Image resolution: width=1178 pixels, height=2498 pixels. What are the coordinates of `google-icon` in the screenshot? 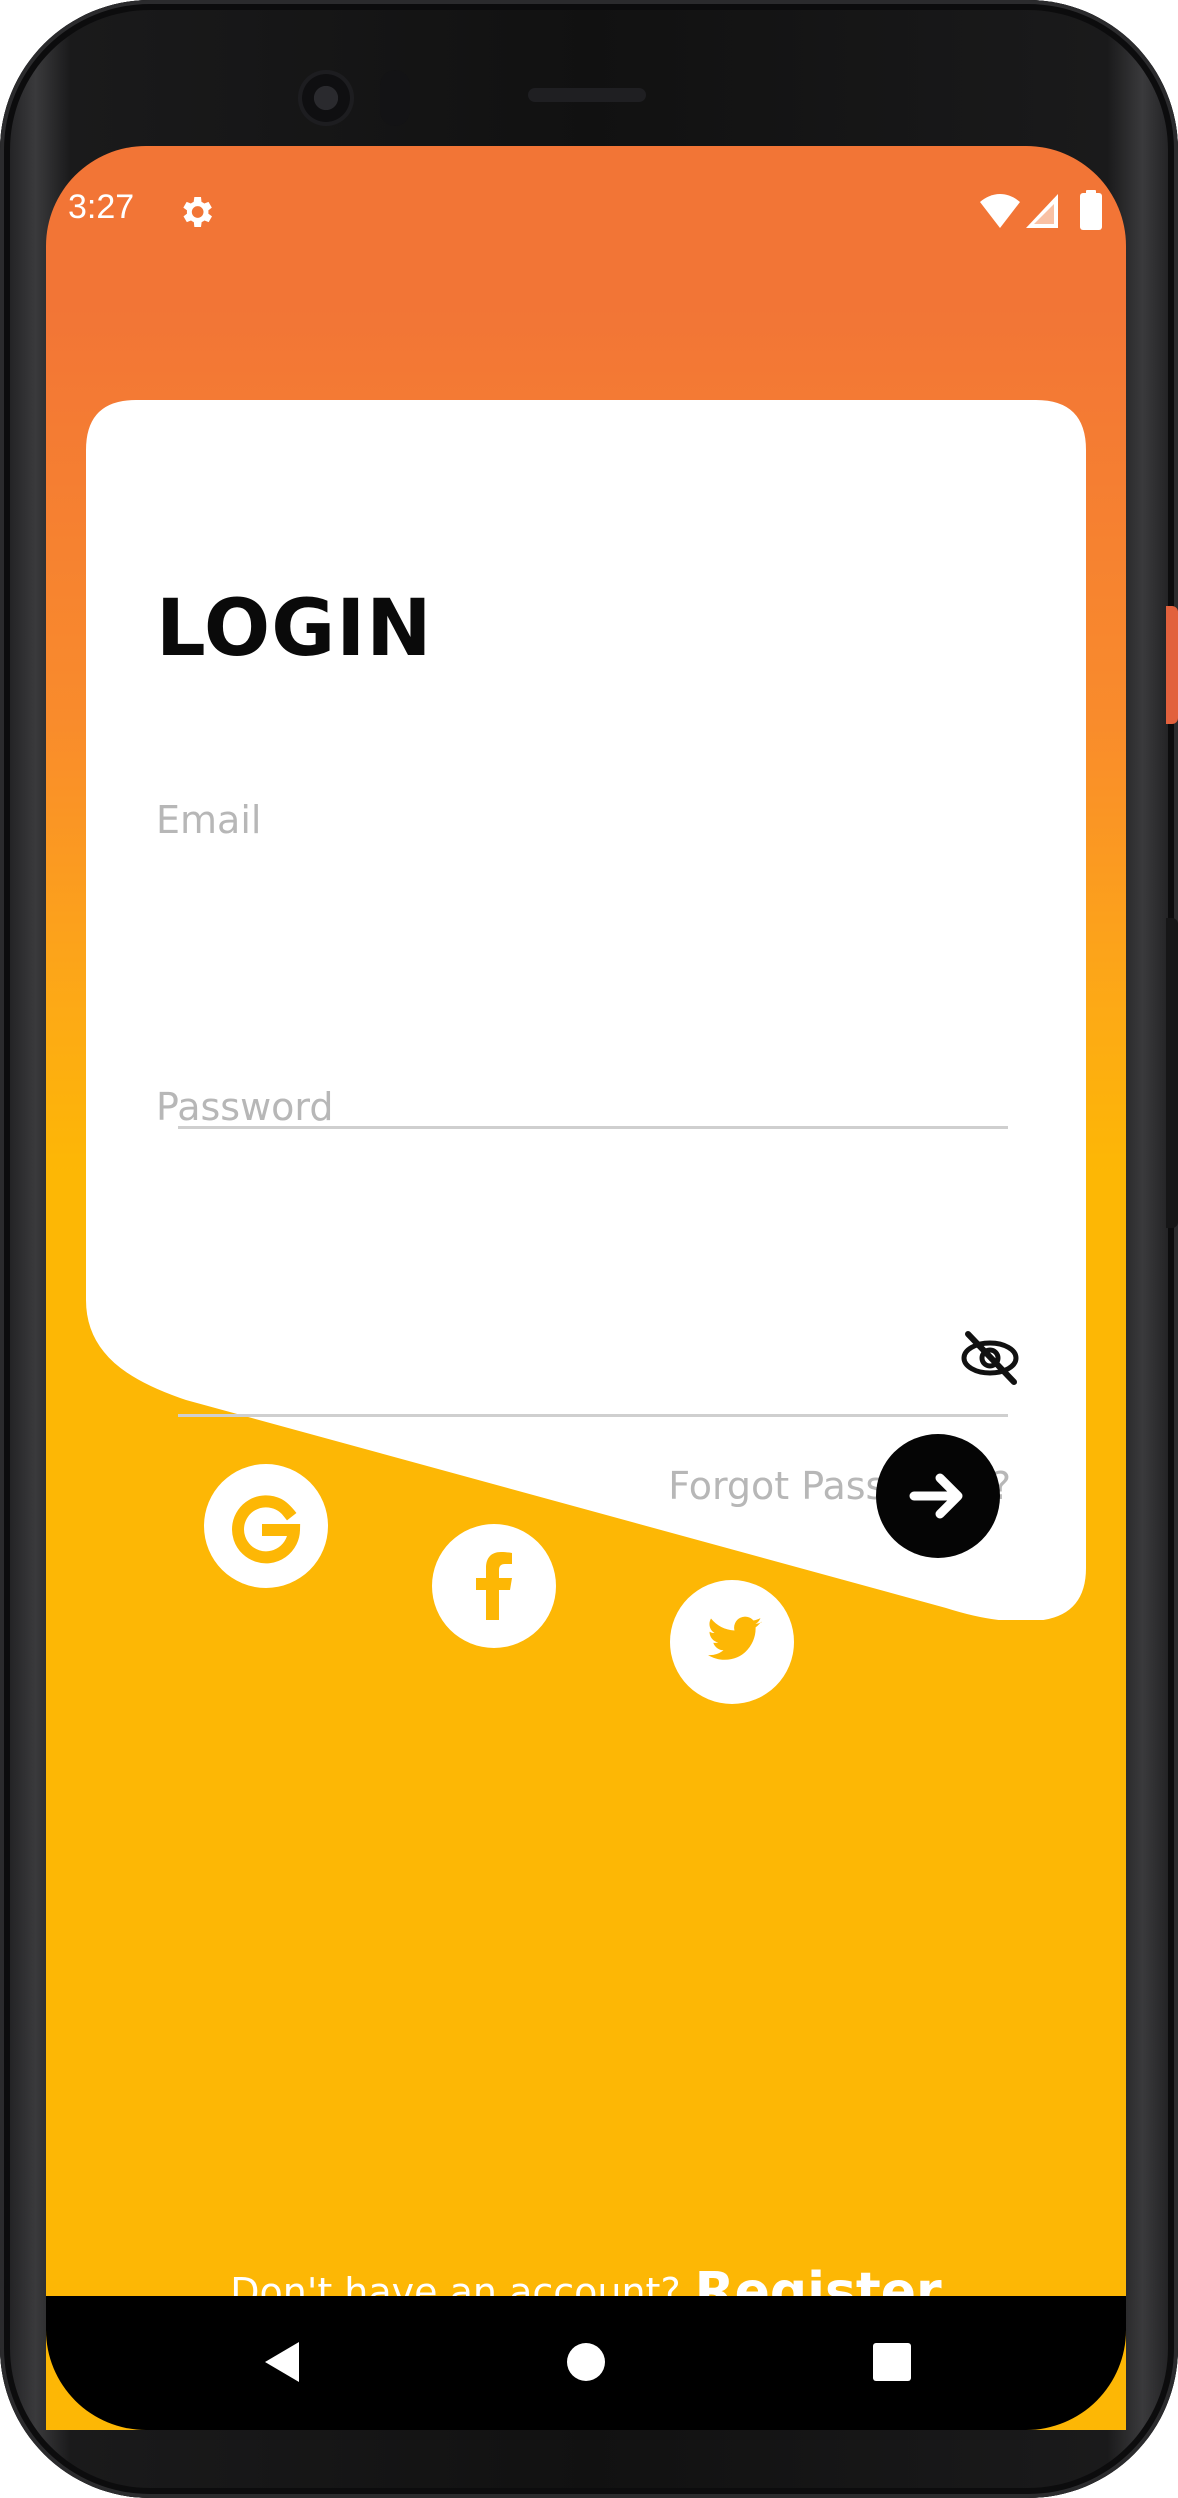 It's located at (266, 1529).